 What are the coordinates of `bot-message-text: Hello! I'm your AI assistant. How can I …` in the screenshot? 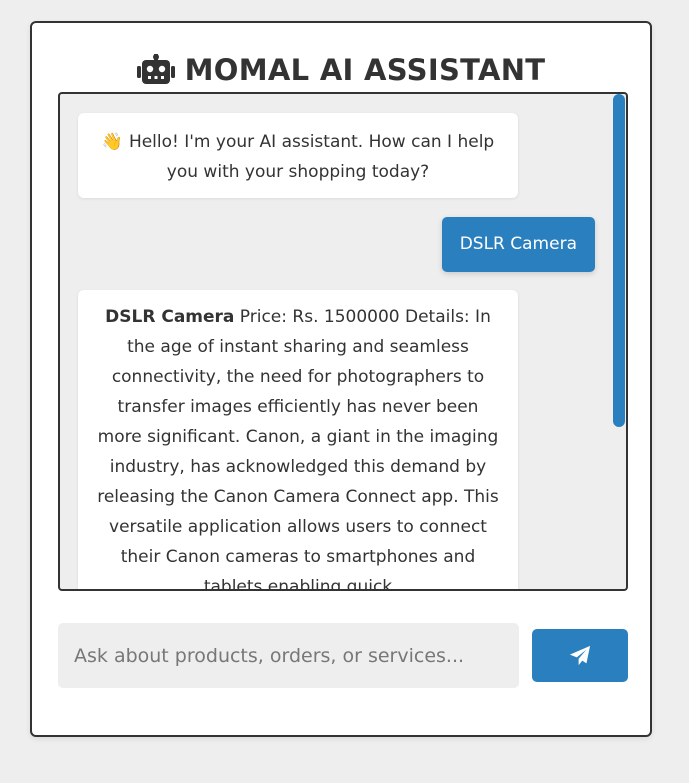 It's located at (311, 157).